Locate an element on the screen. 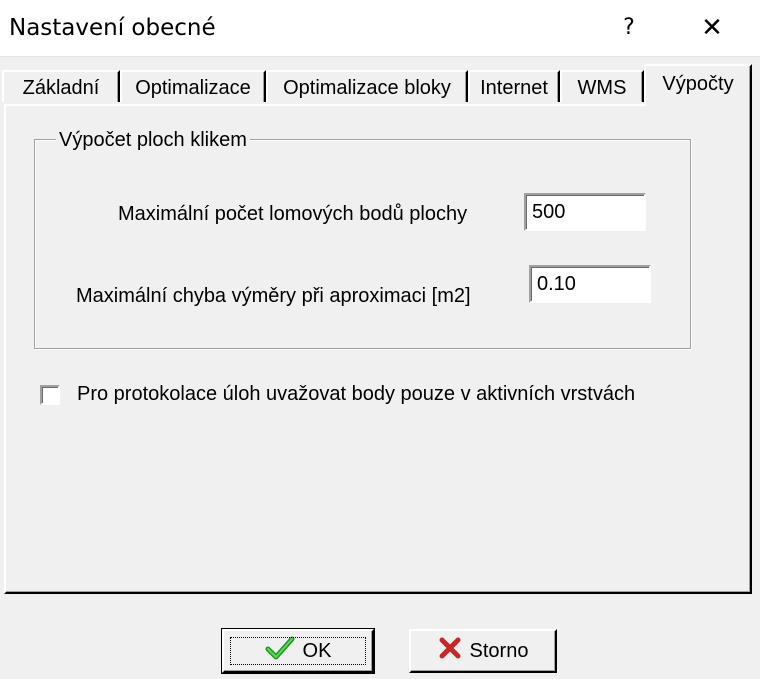 This screenshot has width=760, height=679. max-points-label: Maximální počet lomových bodů plochy is located at coordinates (293, 214).